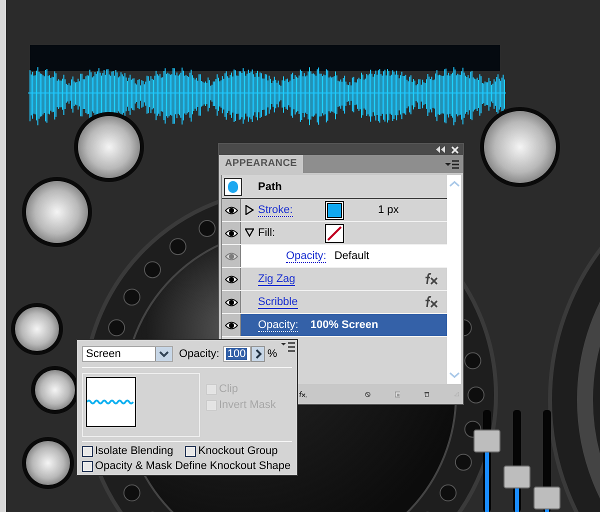  Describe the element at coordinates (270, 186) in the screenshot. I see `object-name: Path` at that location.